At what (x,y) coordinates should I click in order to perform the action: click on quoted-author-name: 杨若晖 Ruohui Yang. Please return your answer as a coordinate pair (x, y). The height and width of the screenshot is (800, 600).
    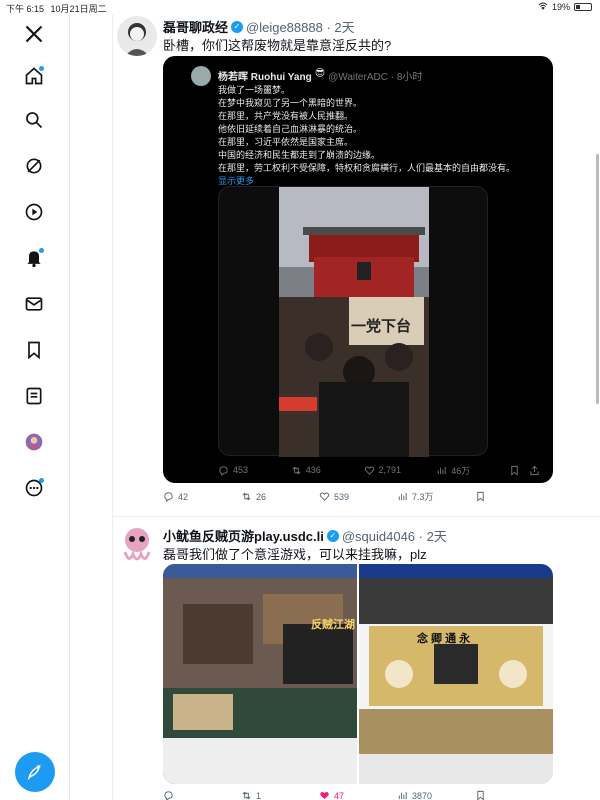
    Looking at the image, I should click on (265, 75).